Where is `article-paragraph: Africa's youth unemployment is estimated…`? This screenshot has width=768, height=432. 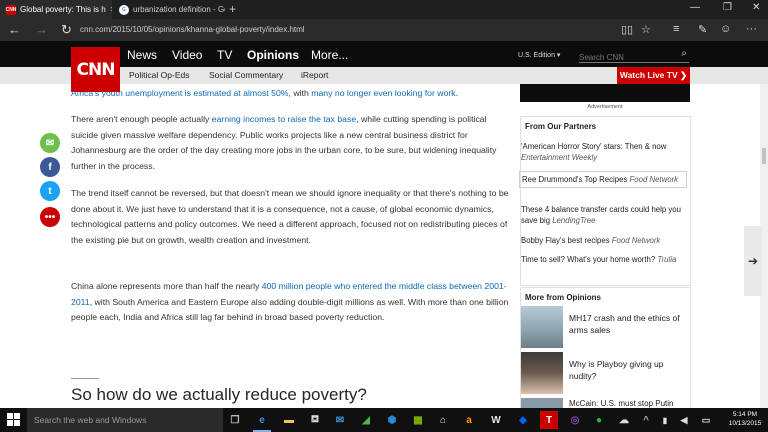
article-paragraph: Africa's youth unemployment is estimated… is located at coordinates (265, 93).